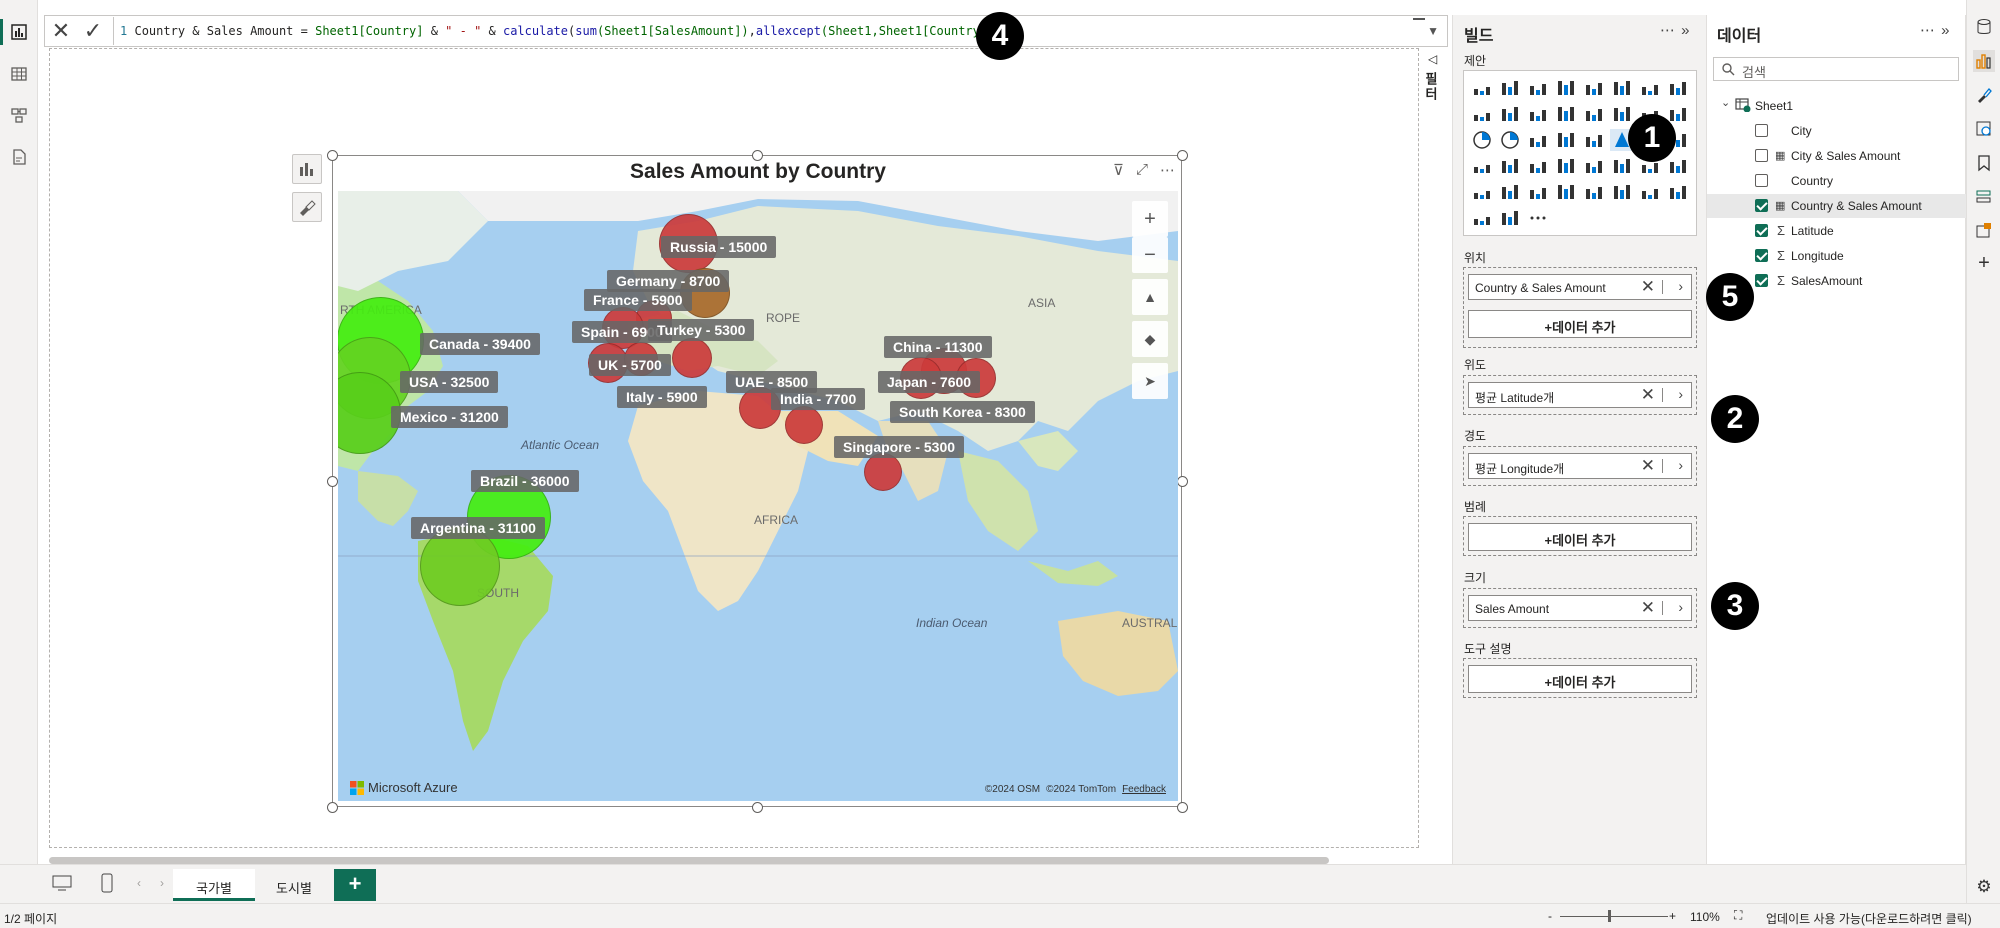 The width and height of the screenshot is (2000, 928). I want to click on filters-pane-label: 필터, so click(1431, 87).